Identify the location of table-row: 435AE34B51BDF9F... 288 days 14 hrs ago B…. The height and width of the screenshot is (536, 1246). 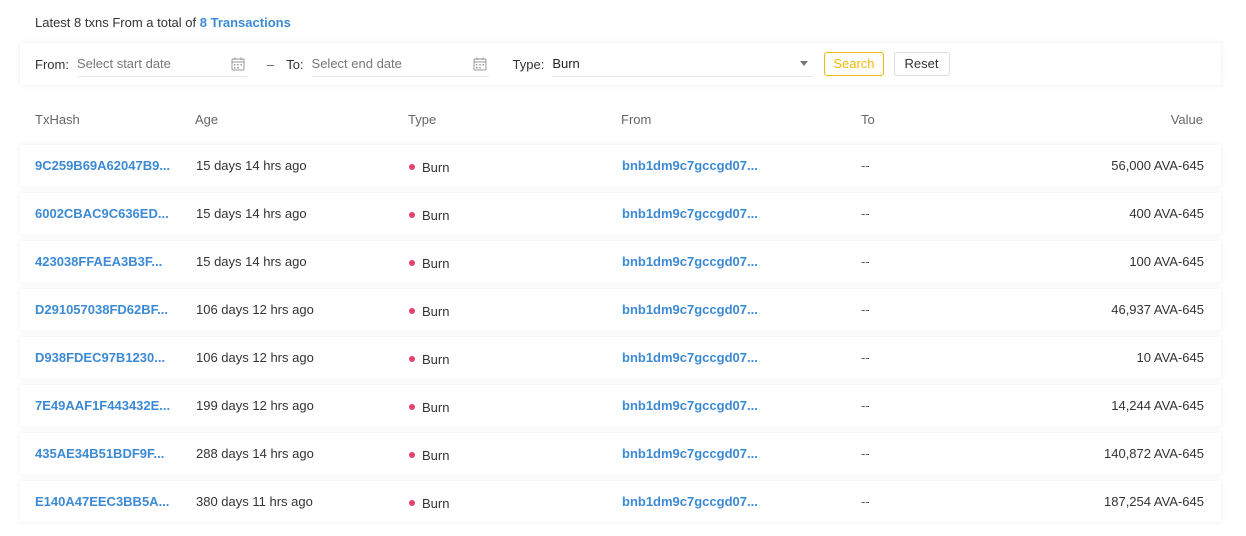
(620, 453).